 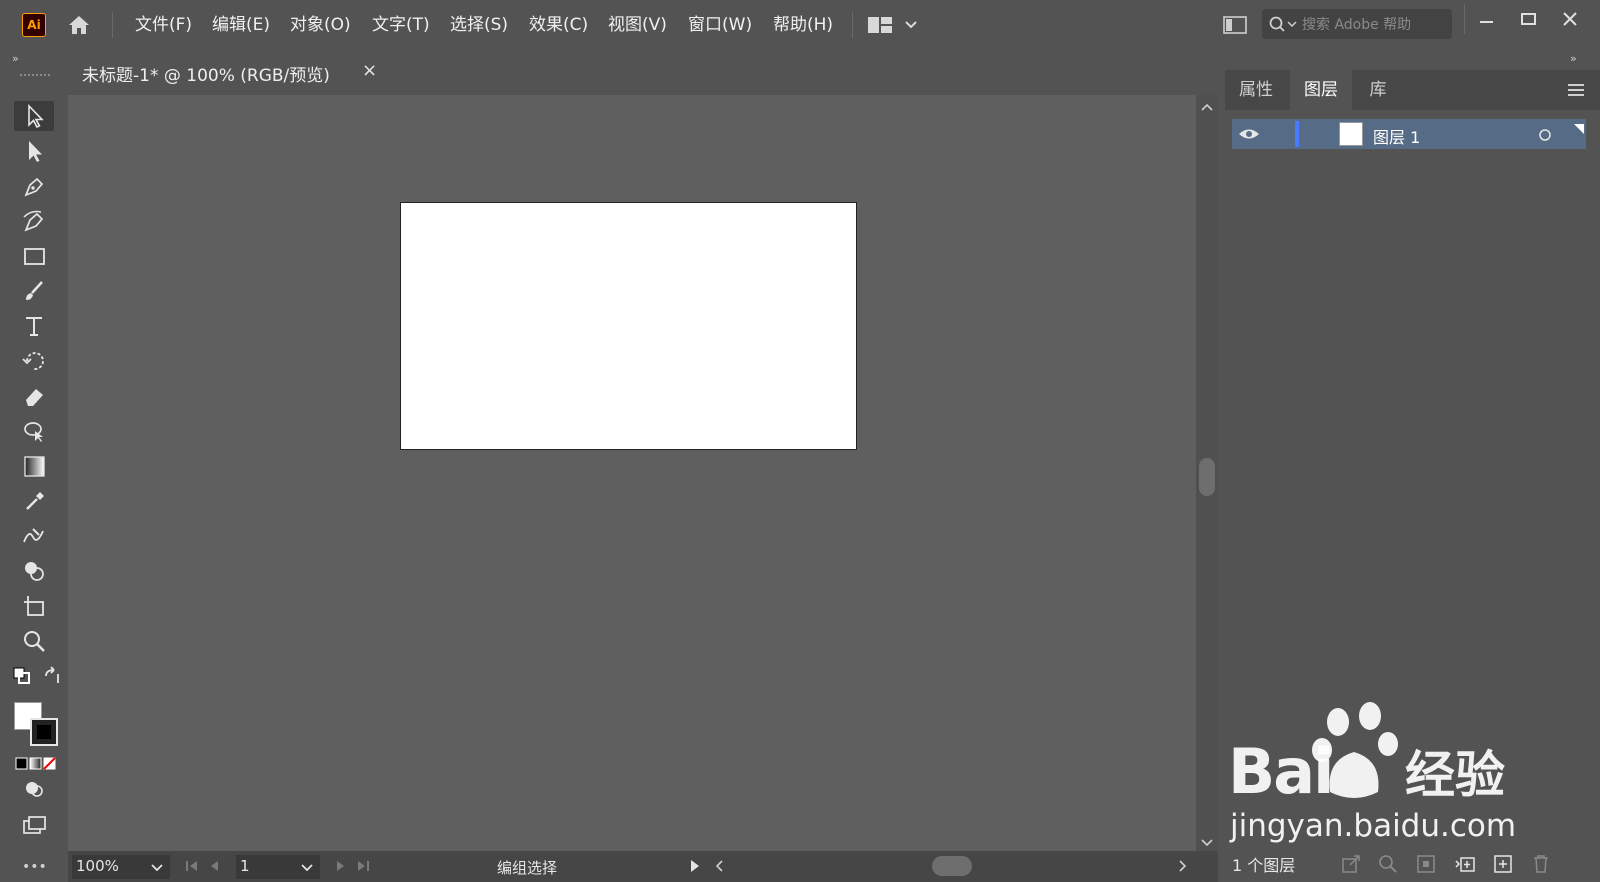 I want to click on scroll-up-icon, so click(x=1207, y=104).